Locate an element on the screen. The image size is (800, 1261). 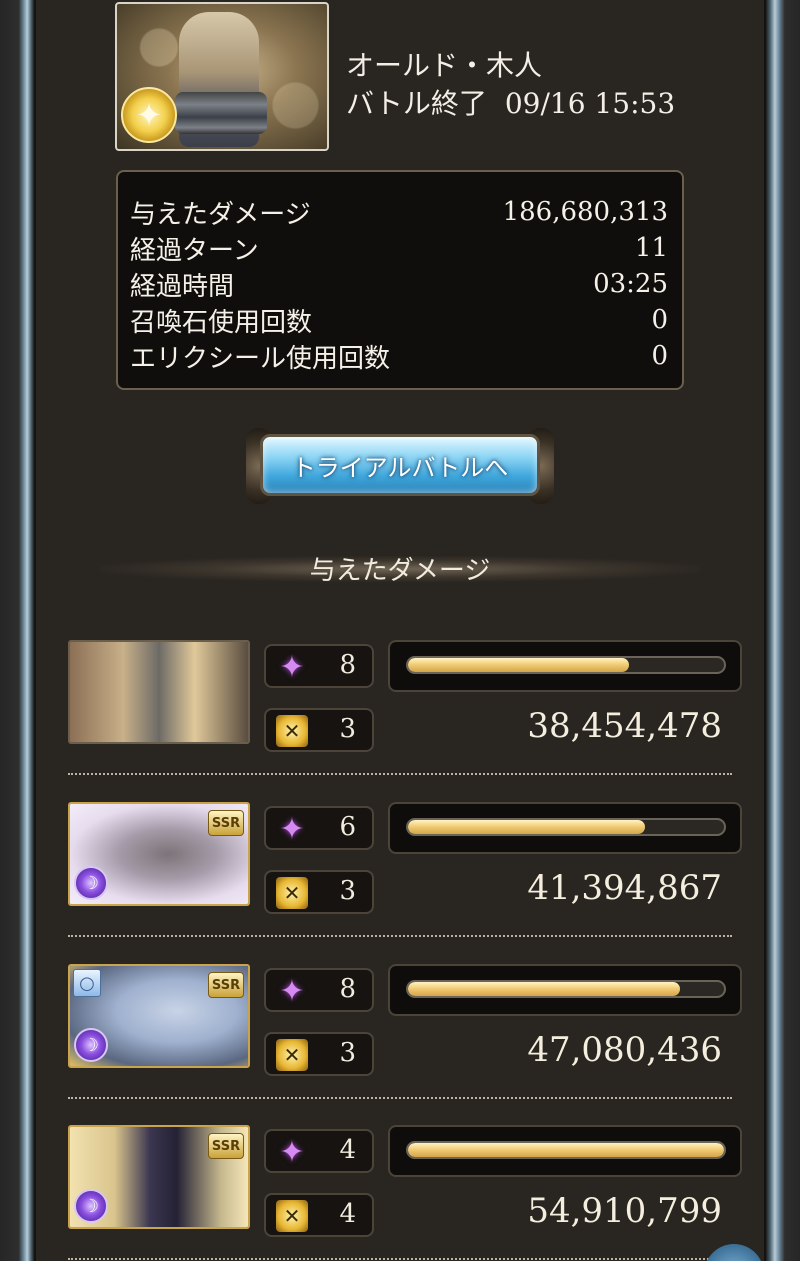
boss-barrel is located at coordinates (221, 113).